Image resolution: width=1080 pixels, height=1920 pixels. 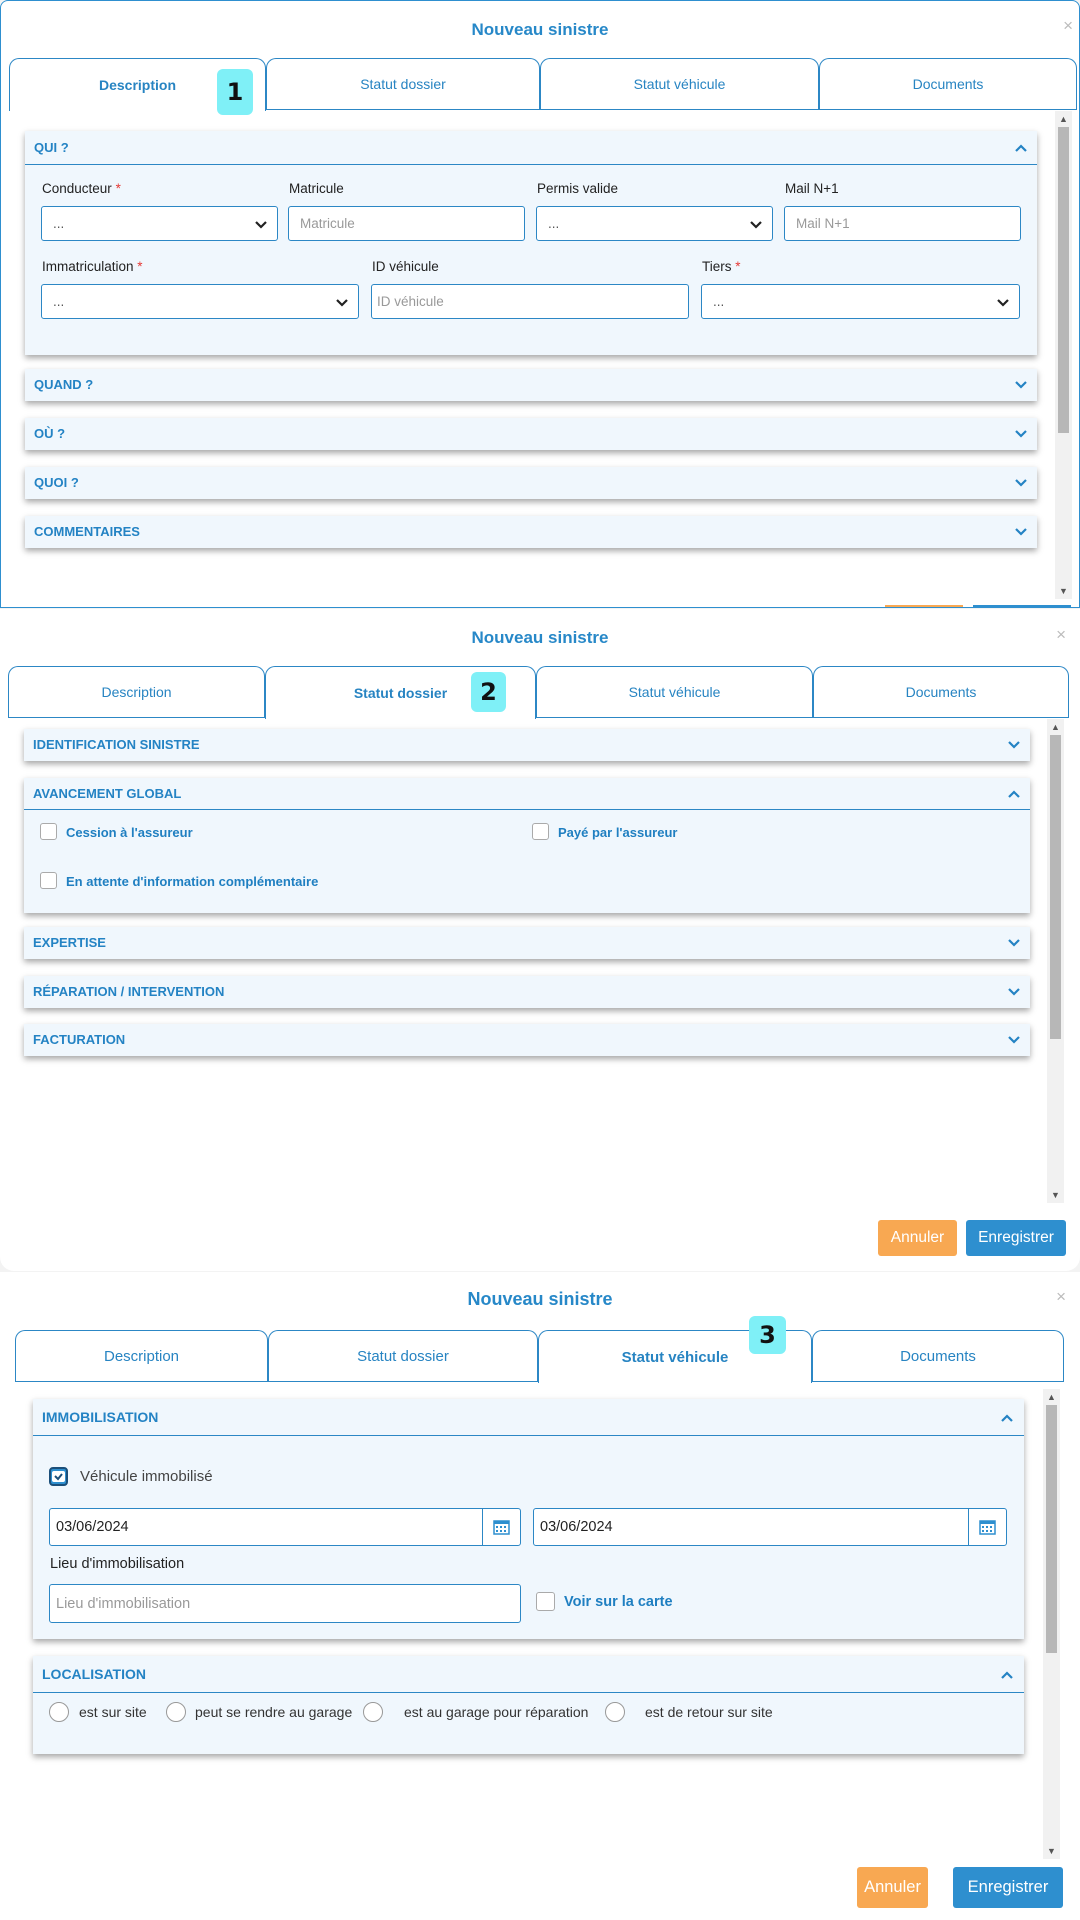 What do you see at coordinates (527, 1040) in the screenshot?
I see `section-facturation: FACTURATION` at bounding box center [527, 1040].